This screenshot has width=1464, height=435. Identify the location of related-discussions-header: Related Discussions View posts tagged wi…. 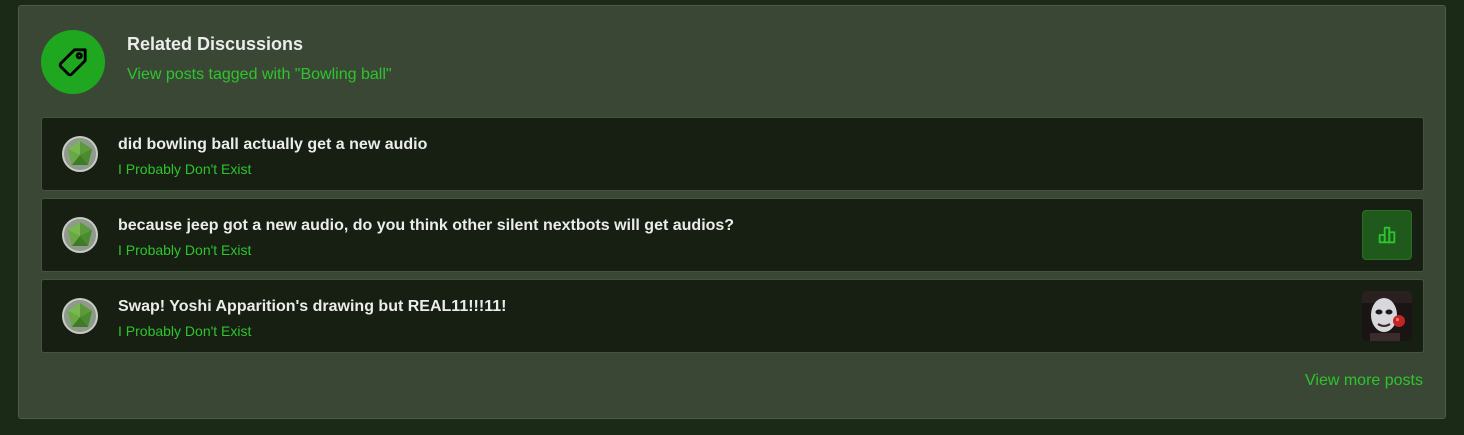
(216, 62).